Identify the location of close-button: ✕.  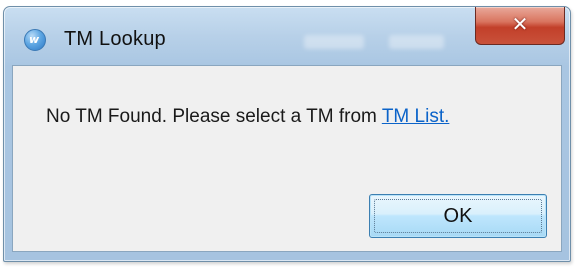
(520, 26).